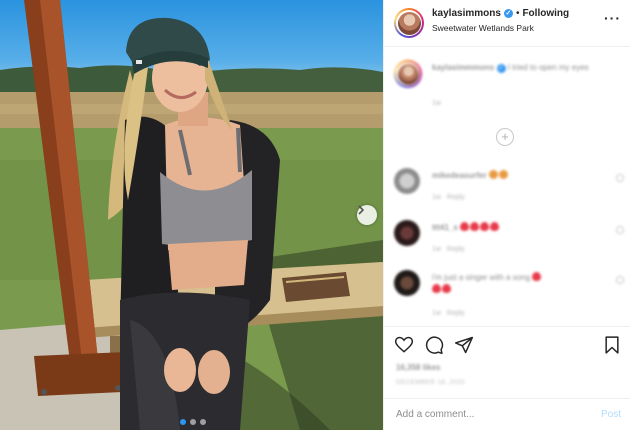 This screenshot has height=430, width=630. What do you see at coordinates (445, 227) in the screenshot?
I see `comment-username: ttt41_s` at bounding box center [445, 227].